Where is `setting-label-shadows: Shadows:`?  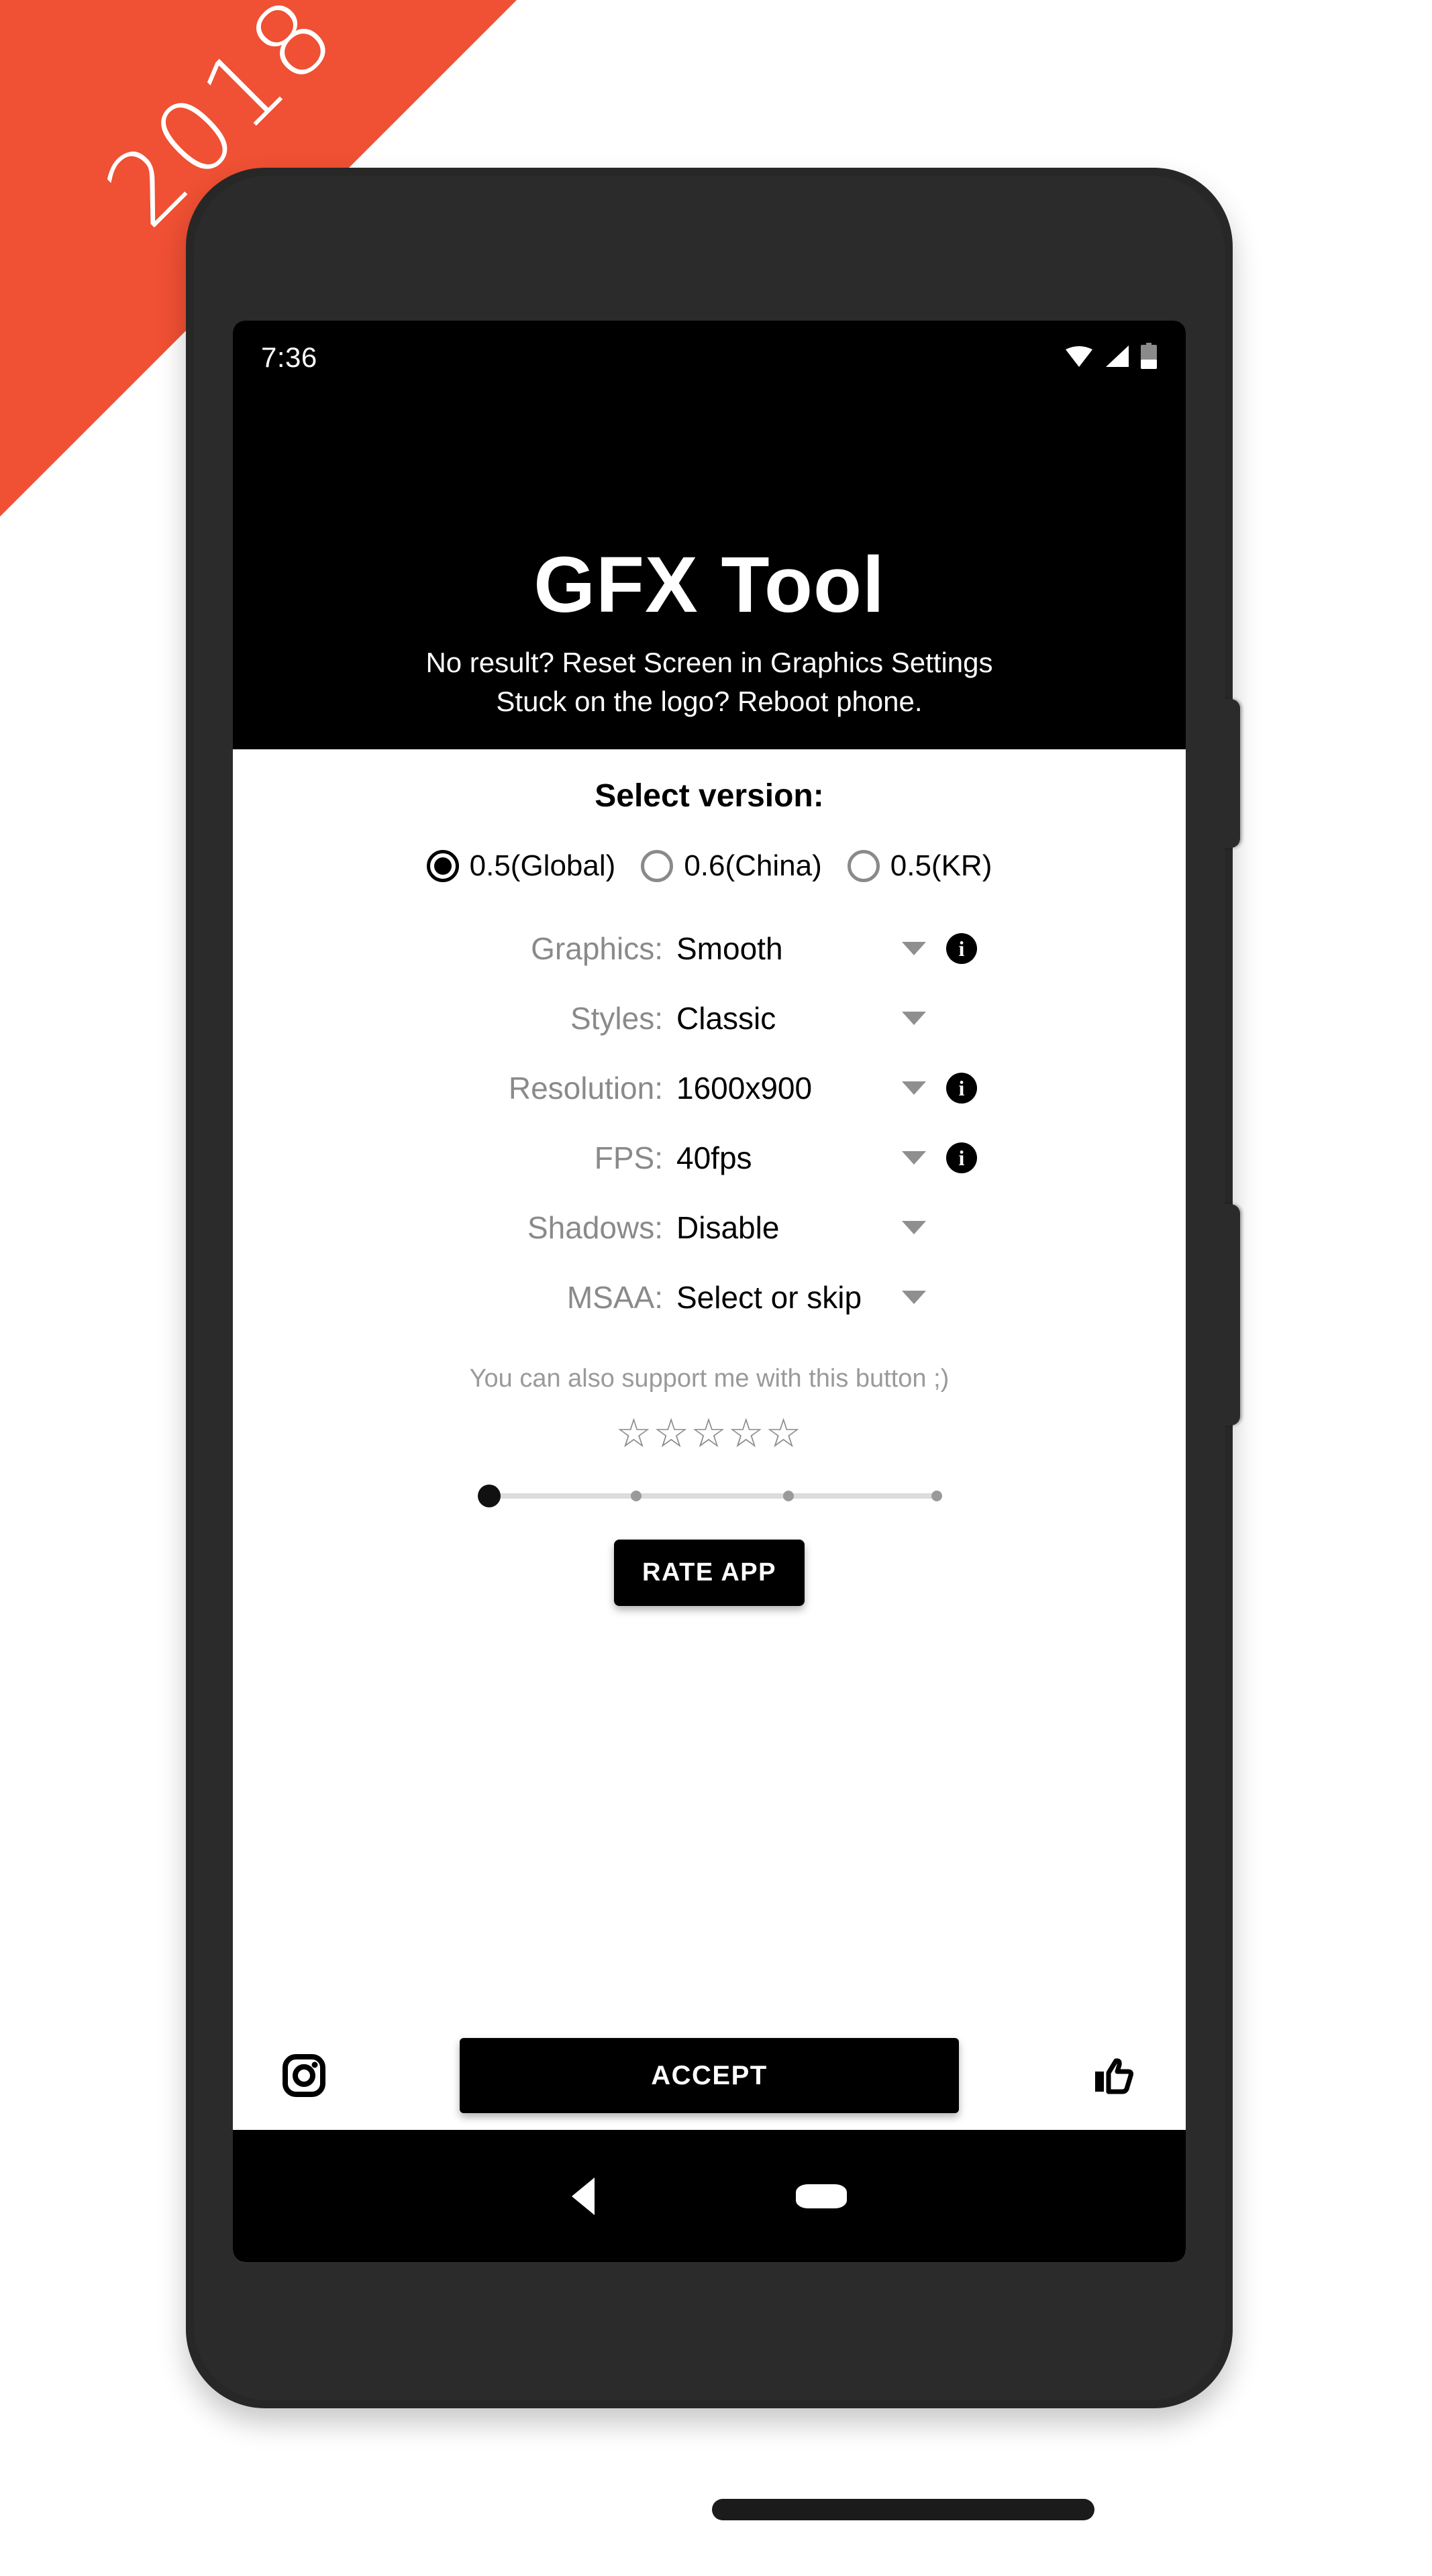
setting-label-shadows: Shadows: is located at coordinates (595, 1227).